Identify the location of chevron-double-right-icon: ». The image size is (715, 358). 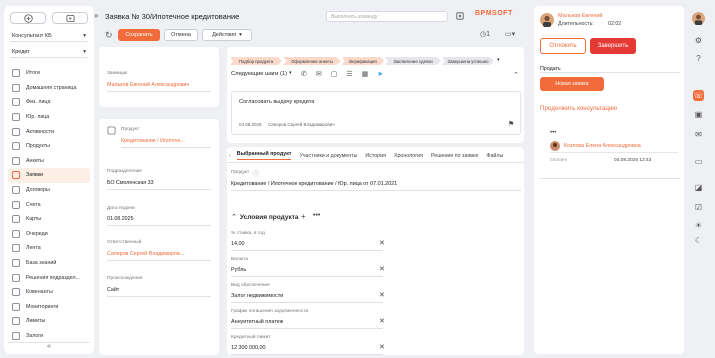
(96, 15).